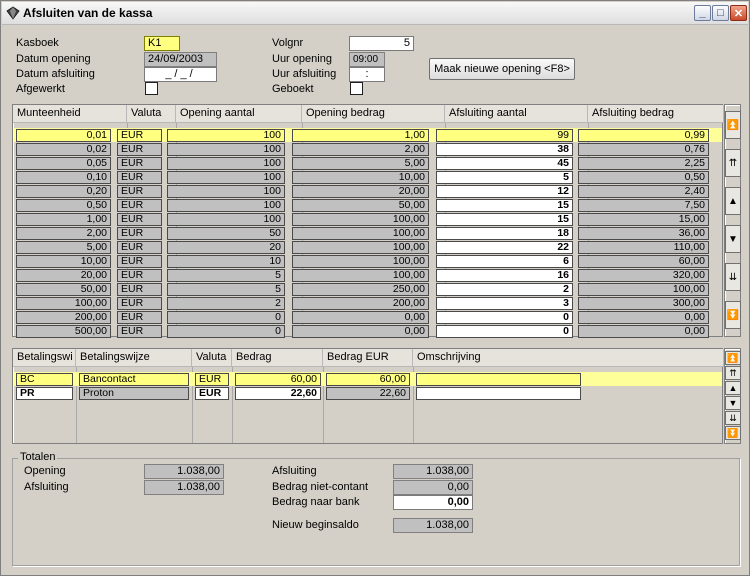 The height and width of the screenshot is (576, 750). Describe the element at coordinates (733, 201) in the screenshot. I see `coins-nav-button: ▲` at that location.